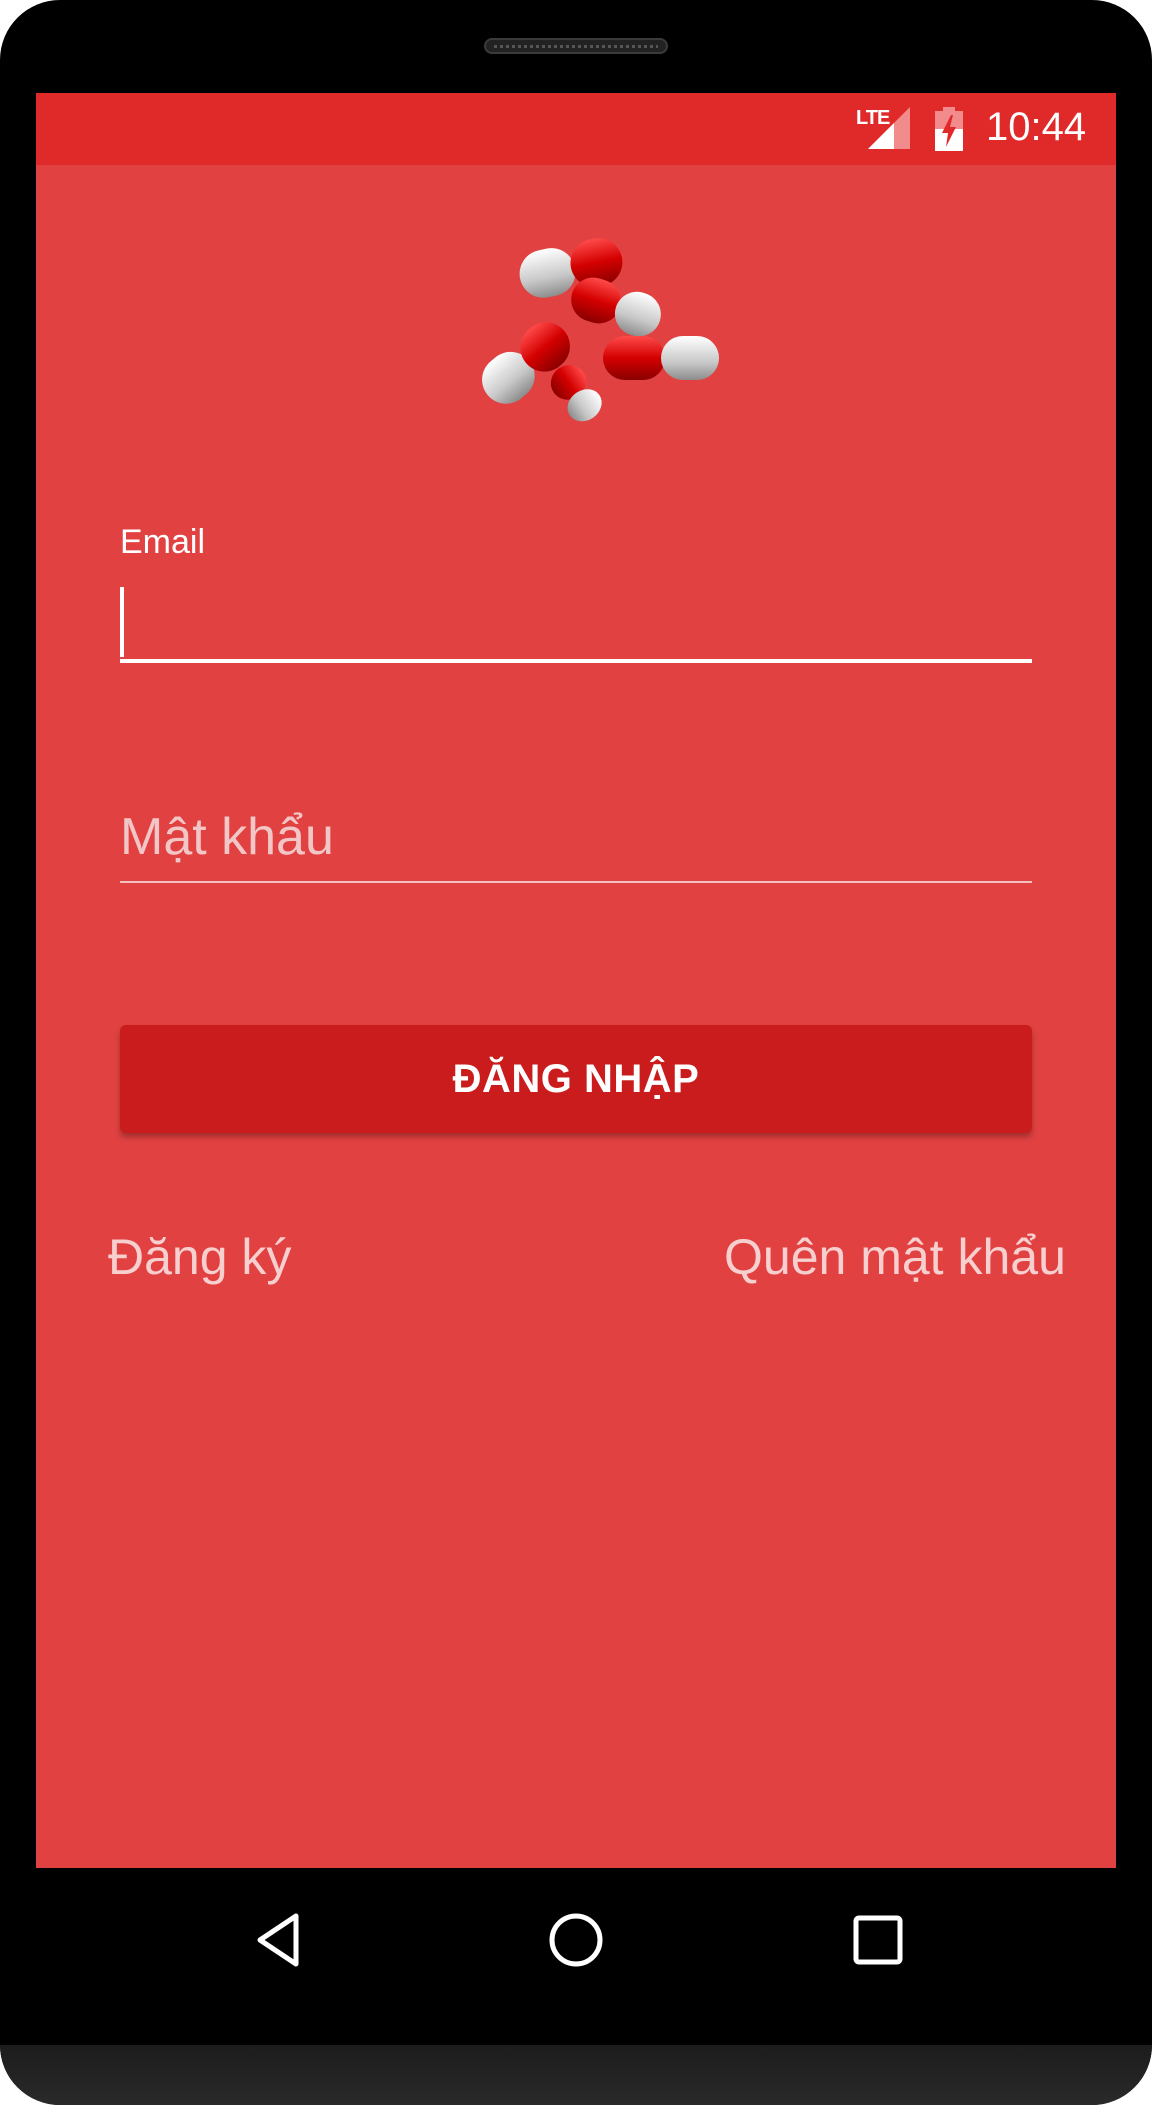 Image resolution: width=1152 pixels, height=2105 pixels. What do you see at coordinates (576, 1079) in the screenshot?
I see `login-button: ĐĂNG NHẬP` at bounding box center [576, 1079].